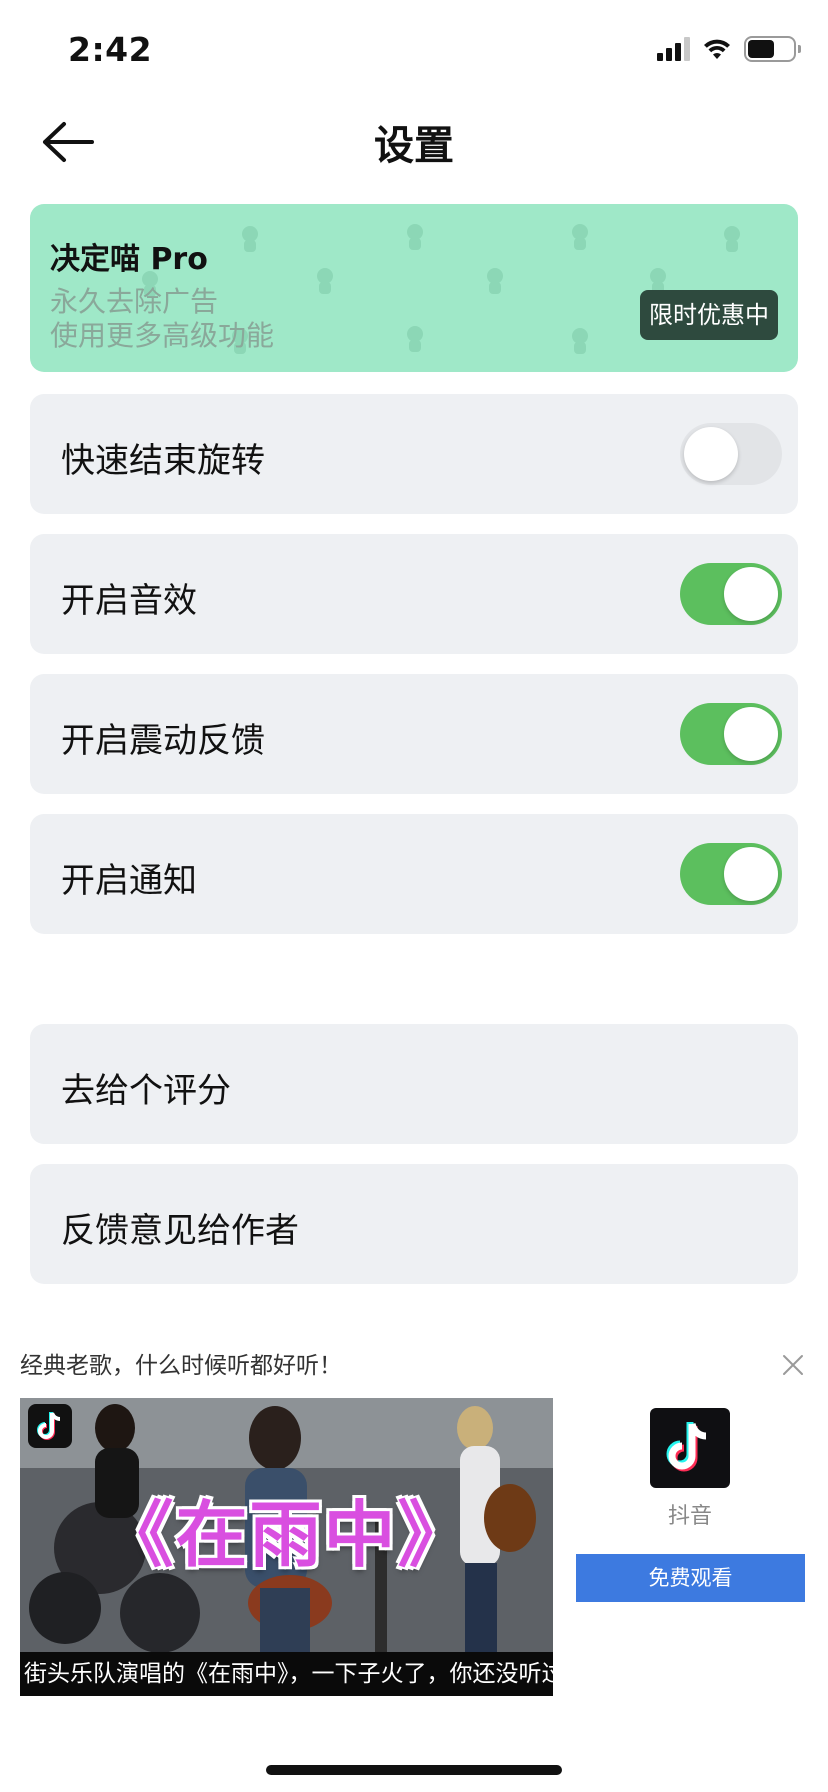 The width and height of the screenshot is (828, 1792). What do you see at coordinates (146, 1091) in the screenshot?
I see `rate-app-label: 去给个评分` at bounding box center [146, 1091].